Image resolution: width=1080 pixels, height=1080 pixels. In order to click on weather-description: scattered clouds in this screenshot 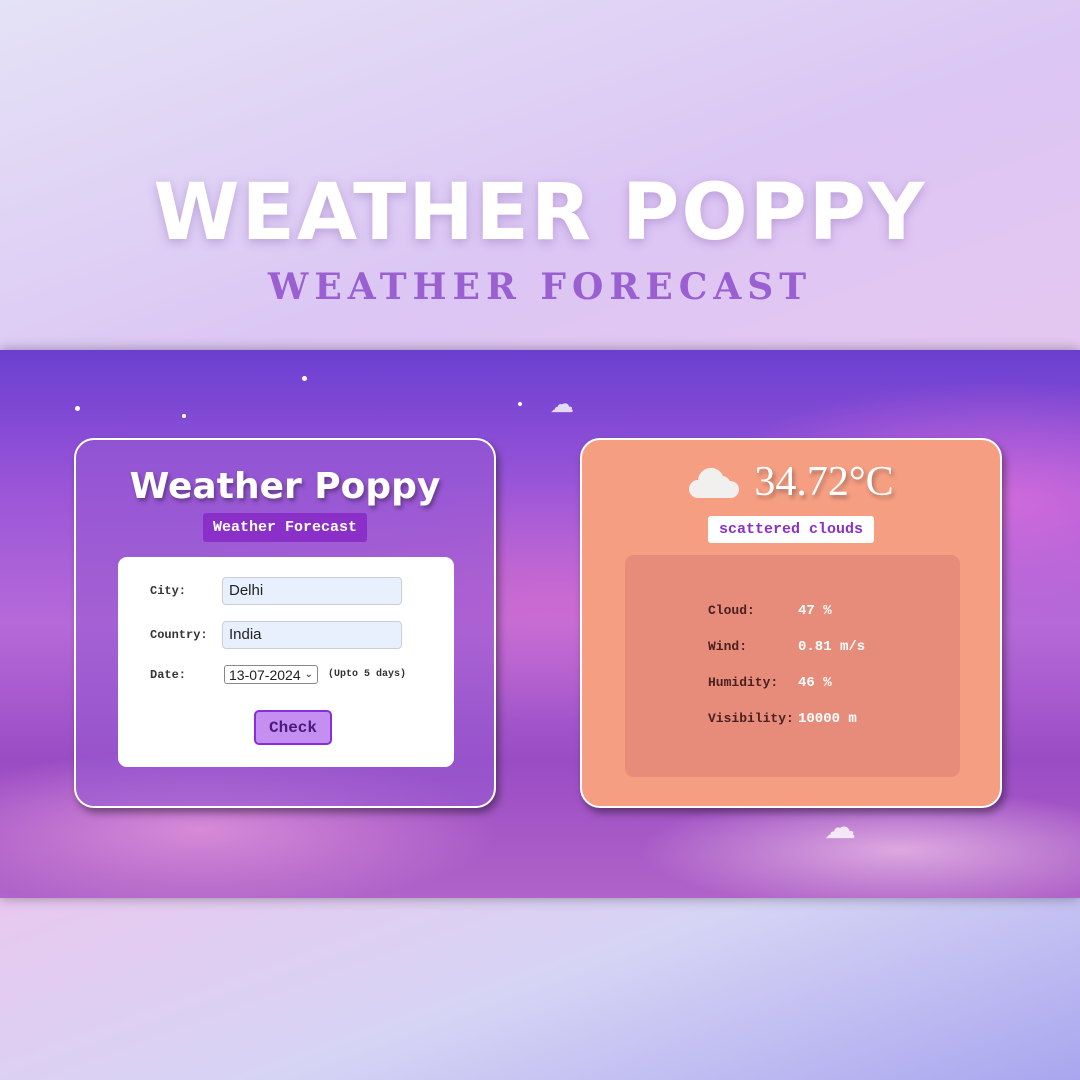, I will do `click(791, 529)`.